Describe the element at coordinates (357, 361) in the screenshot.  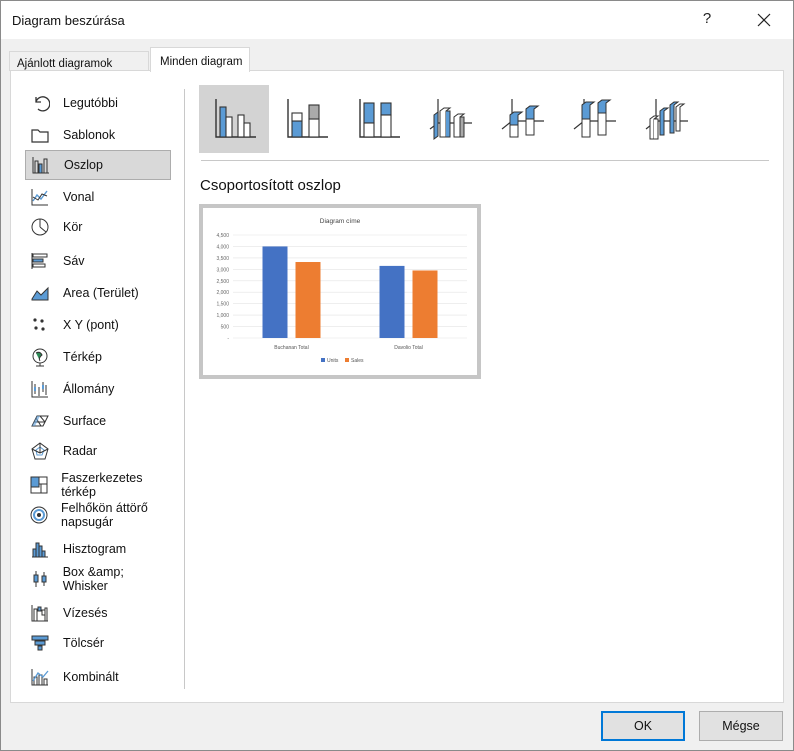
I see `legend-label: Sales` at that location.